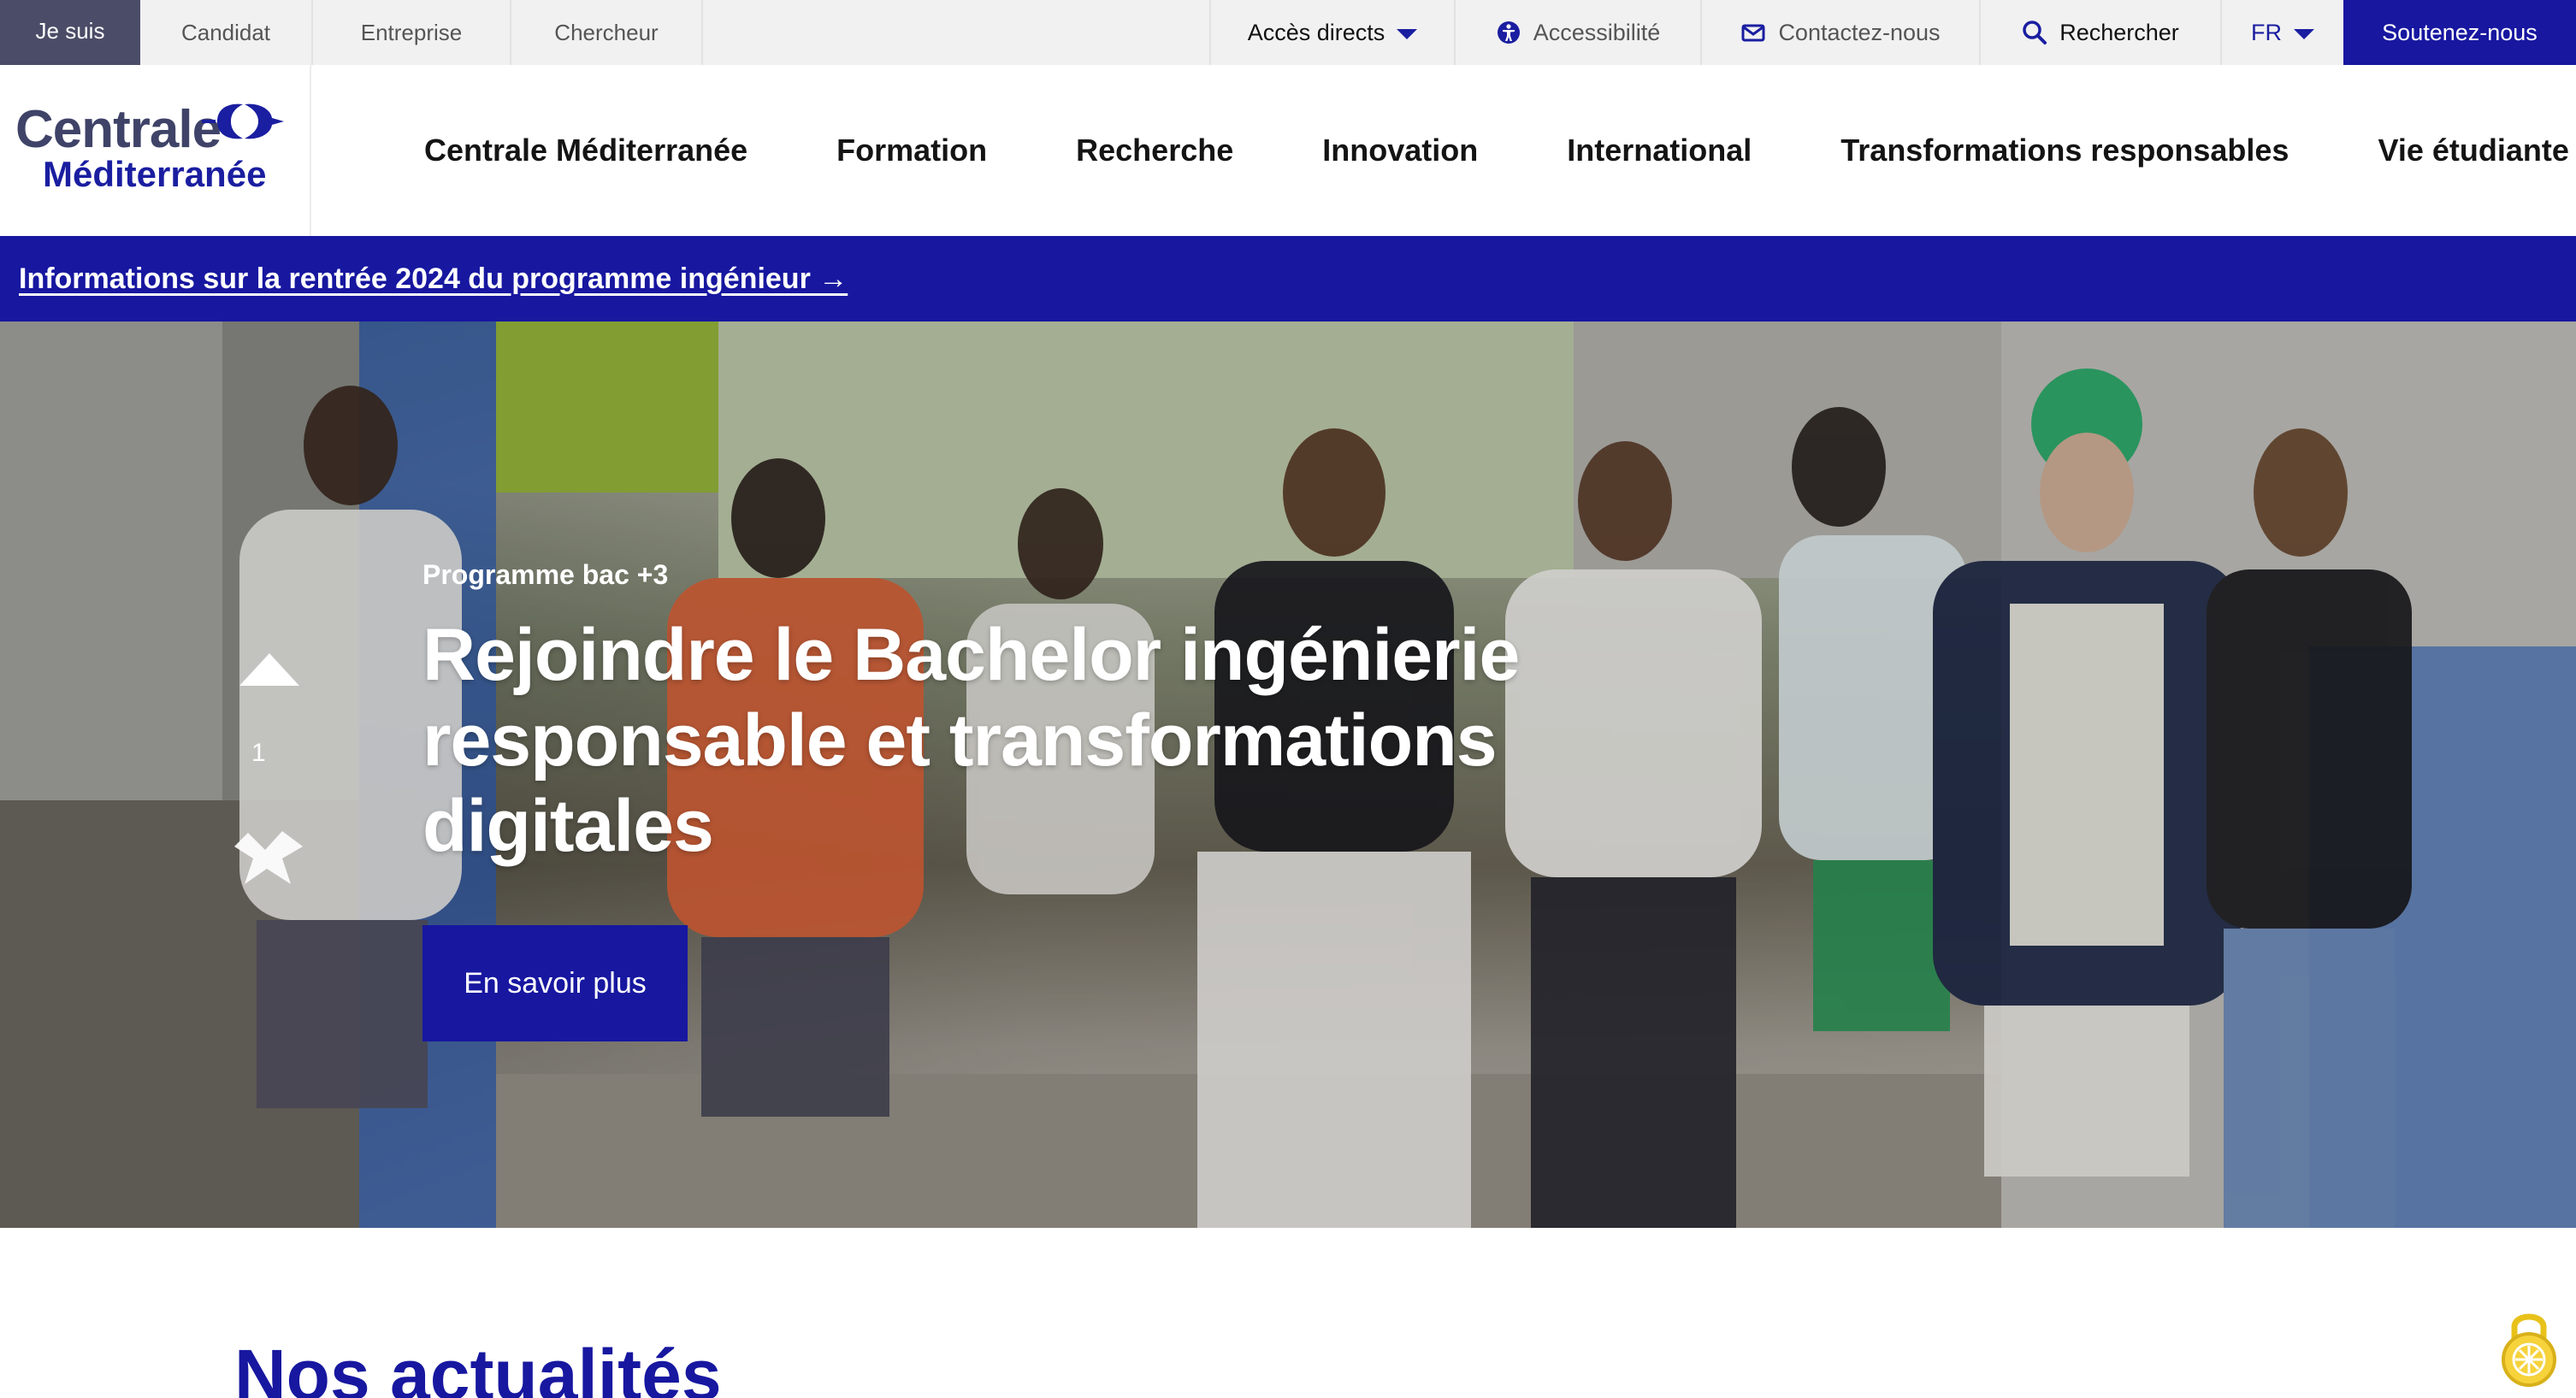 Image resolution: width=2576 pixels, height=1398 pixels. Describe the element at coordinates (2459, 32) in the screenshot. I see `support-button: Soutenez-nous` at that location.